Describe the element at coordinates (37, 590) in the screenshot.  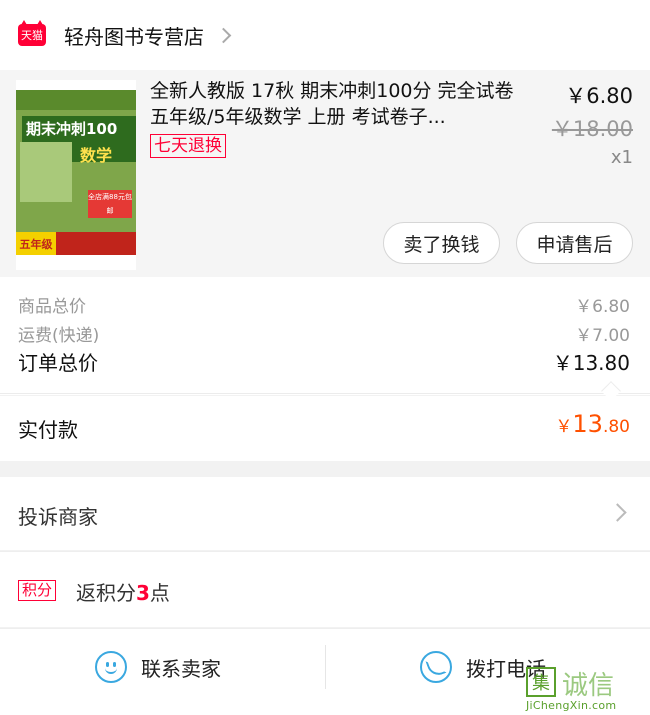
I see `points-badge: 积分` at that location.